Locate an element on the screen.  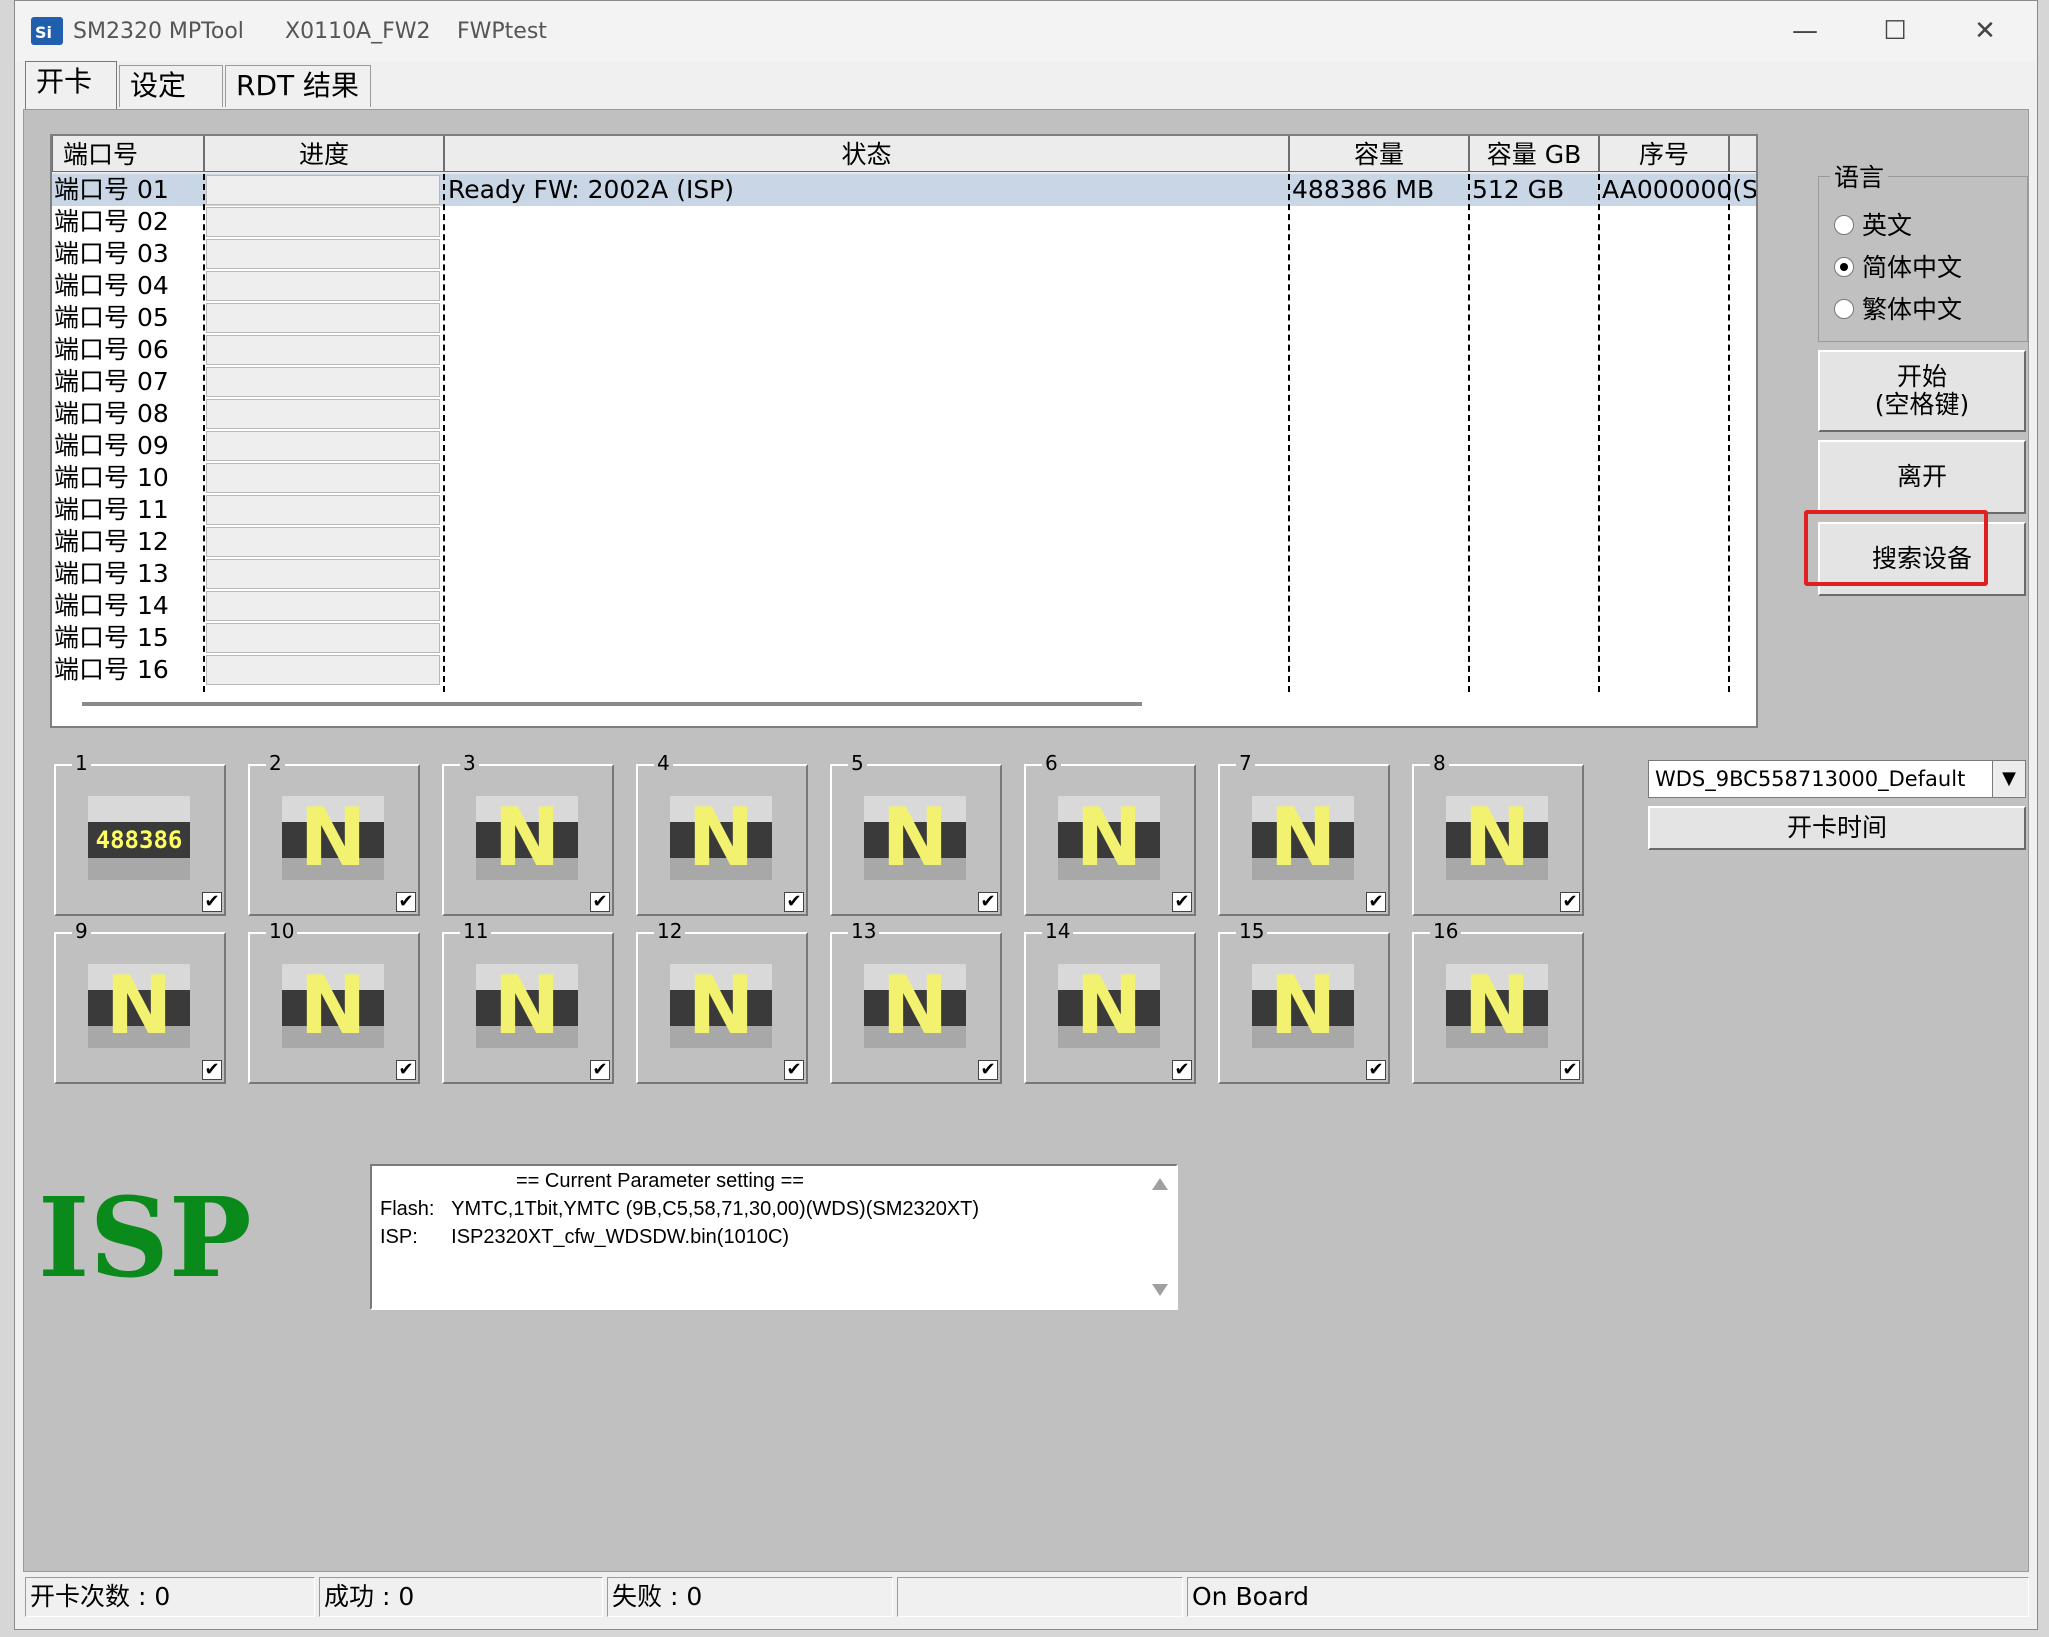
tab-rdt-results: RDT 结果 is located at coordinates (298, 86).